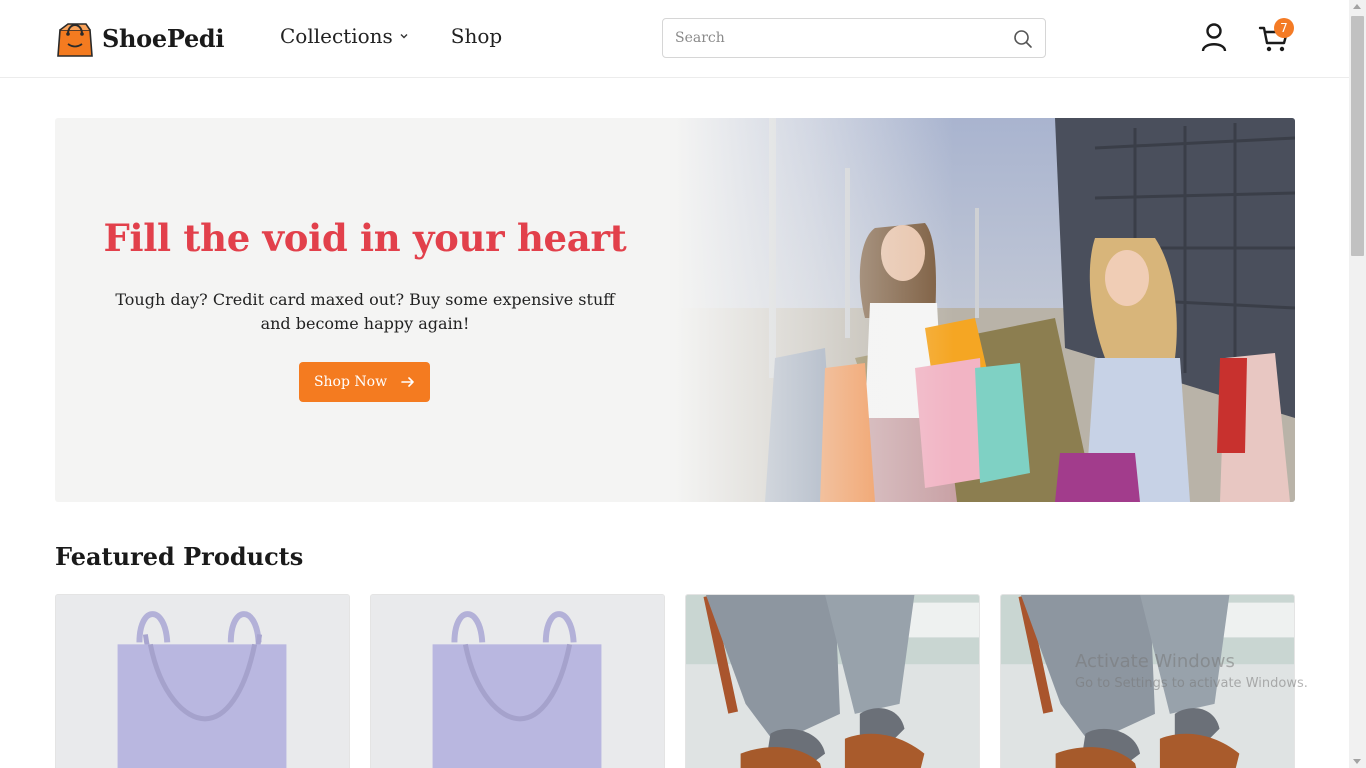  Describe the element at coordinates (350, 382) in the screenshot. I see `shop-now-label: Shop Now` at that location.